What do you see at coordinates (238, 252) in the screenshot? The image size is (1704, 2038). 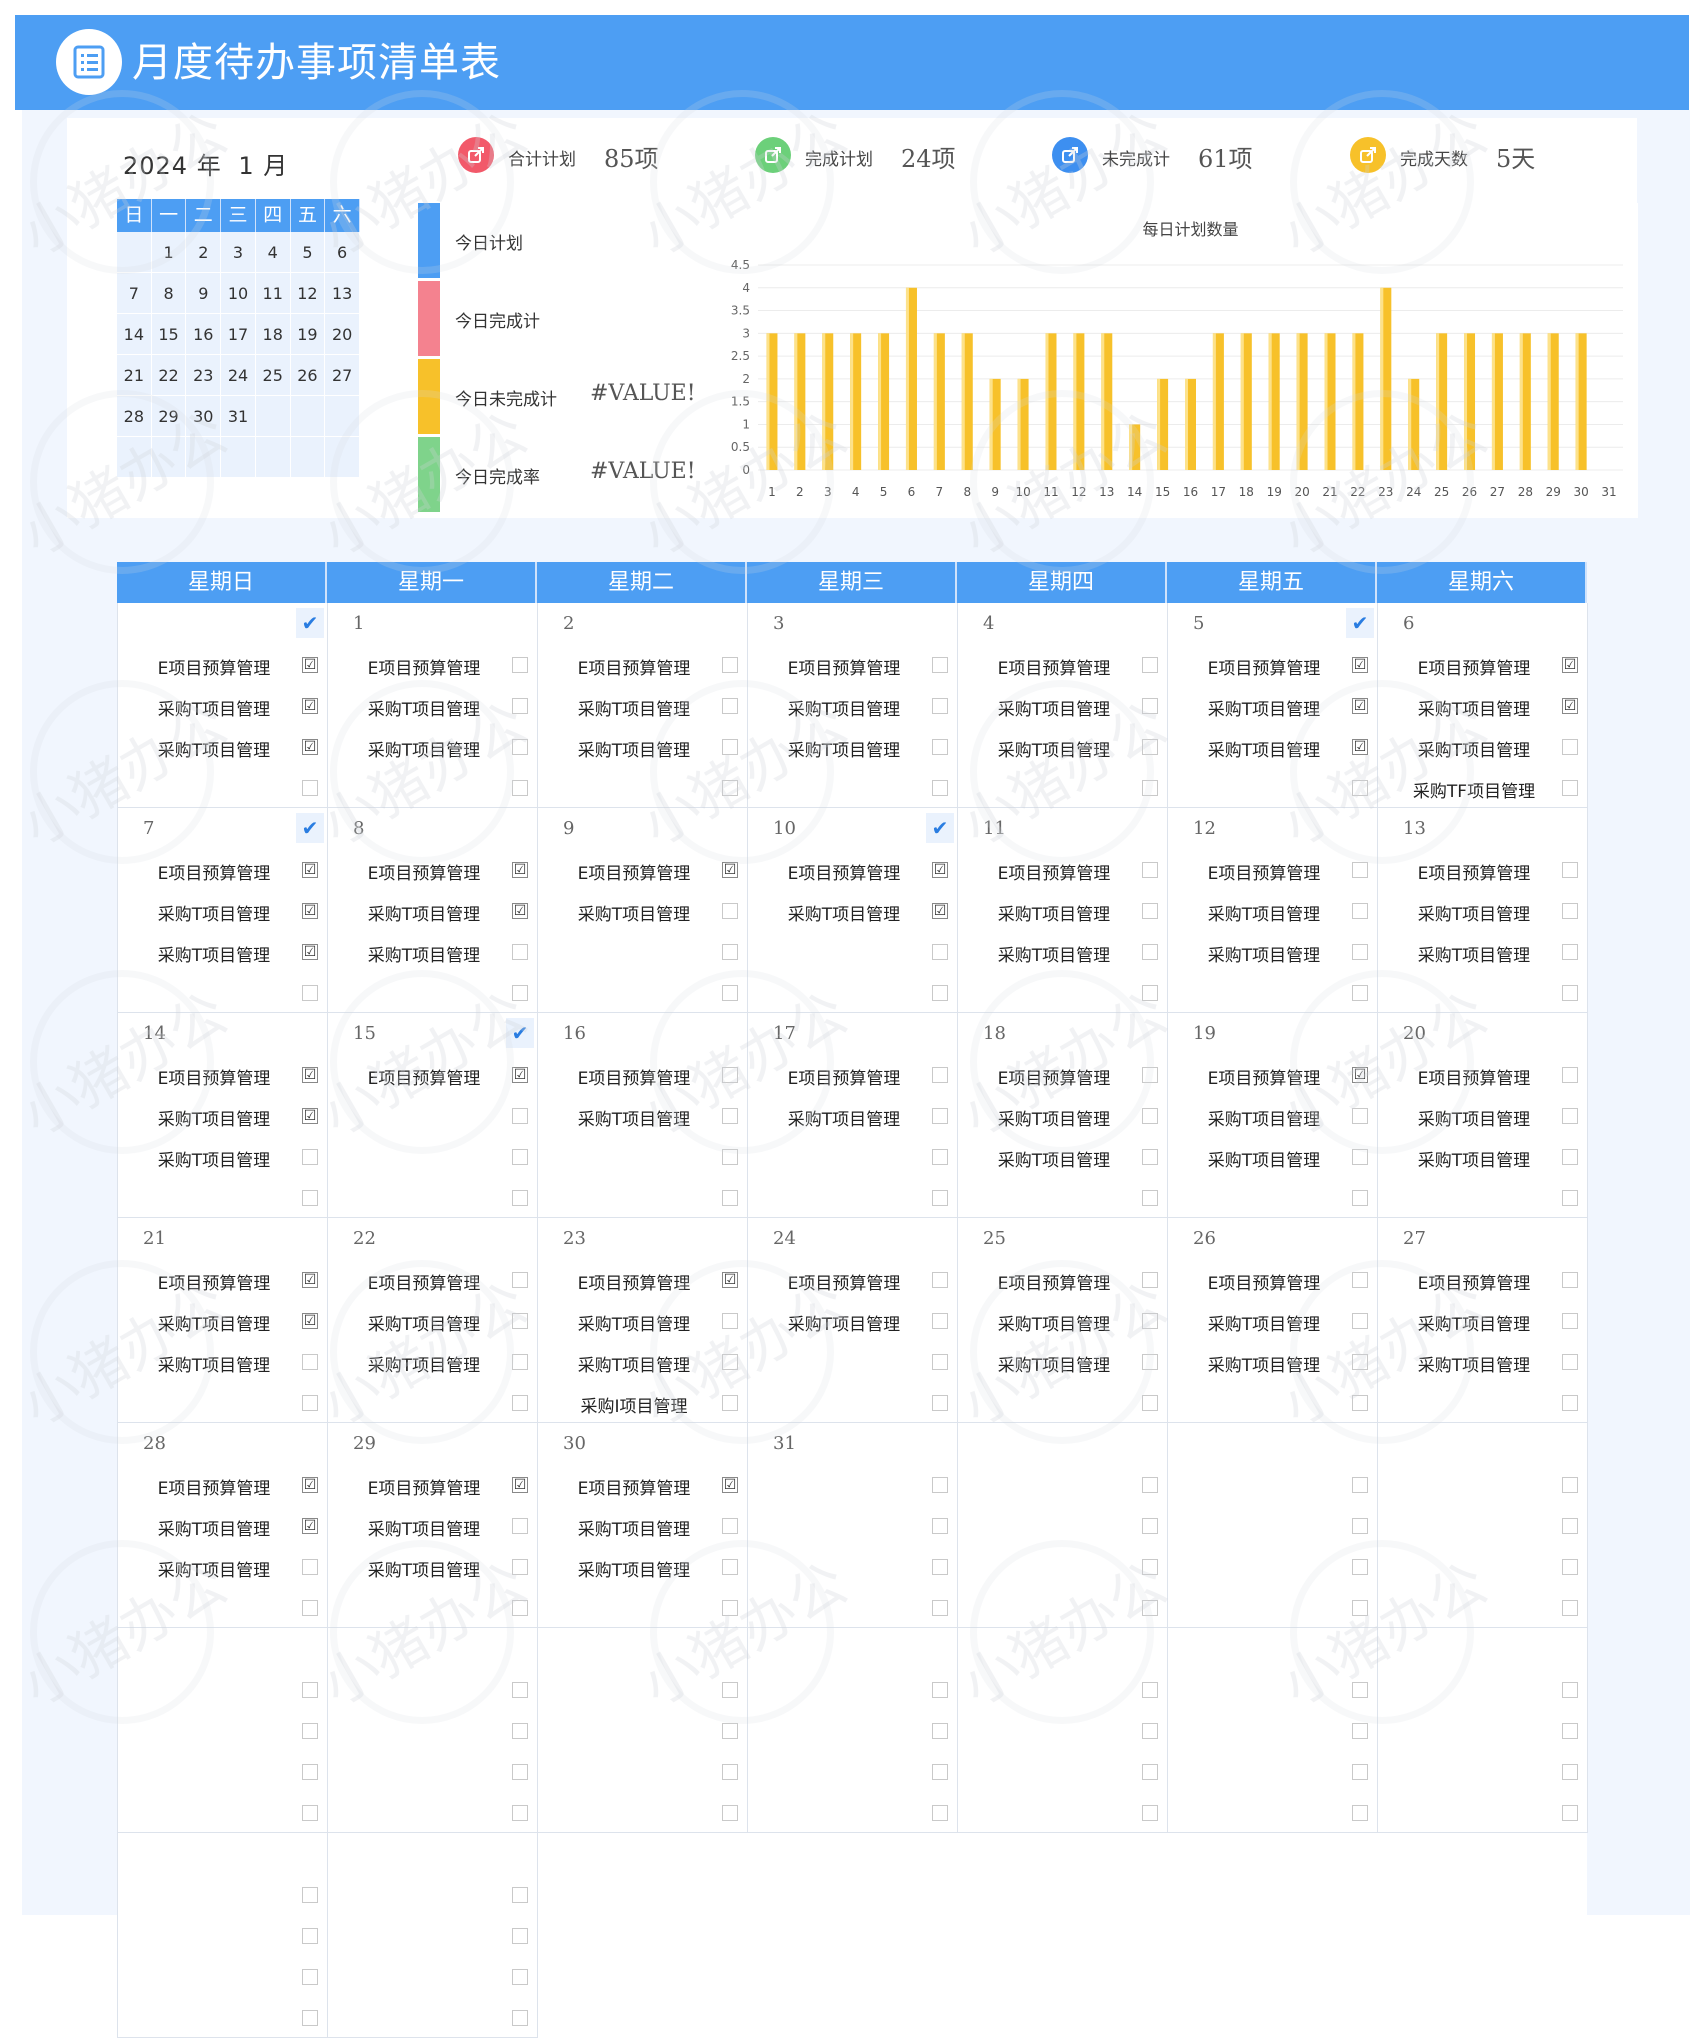 I see `mini-day: 3` at bounding box center [238, 252].